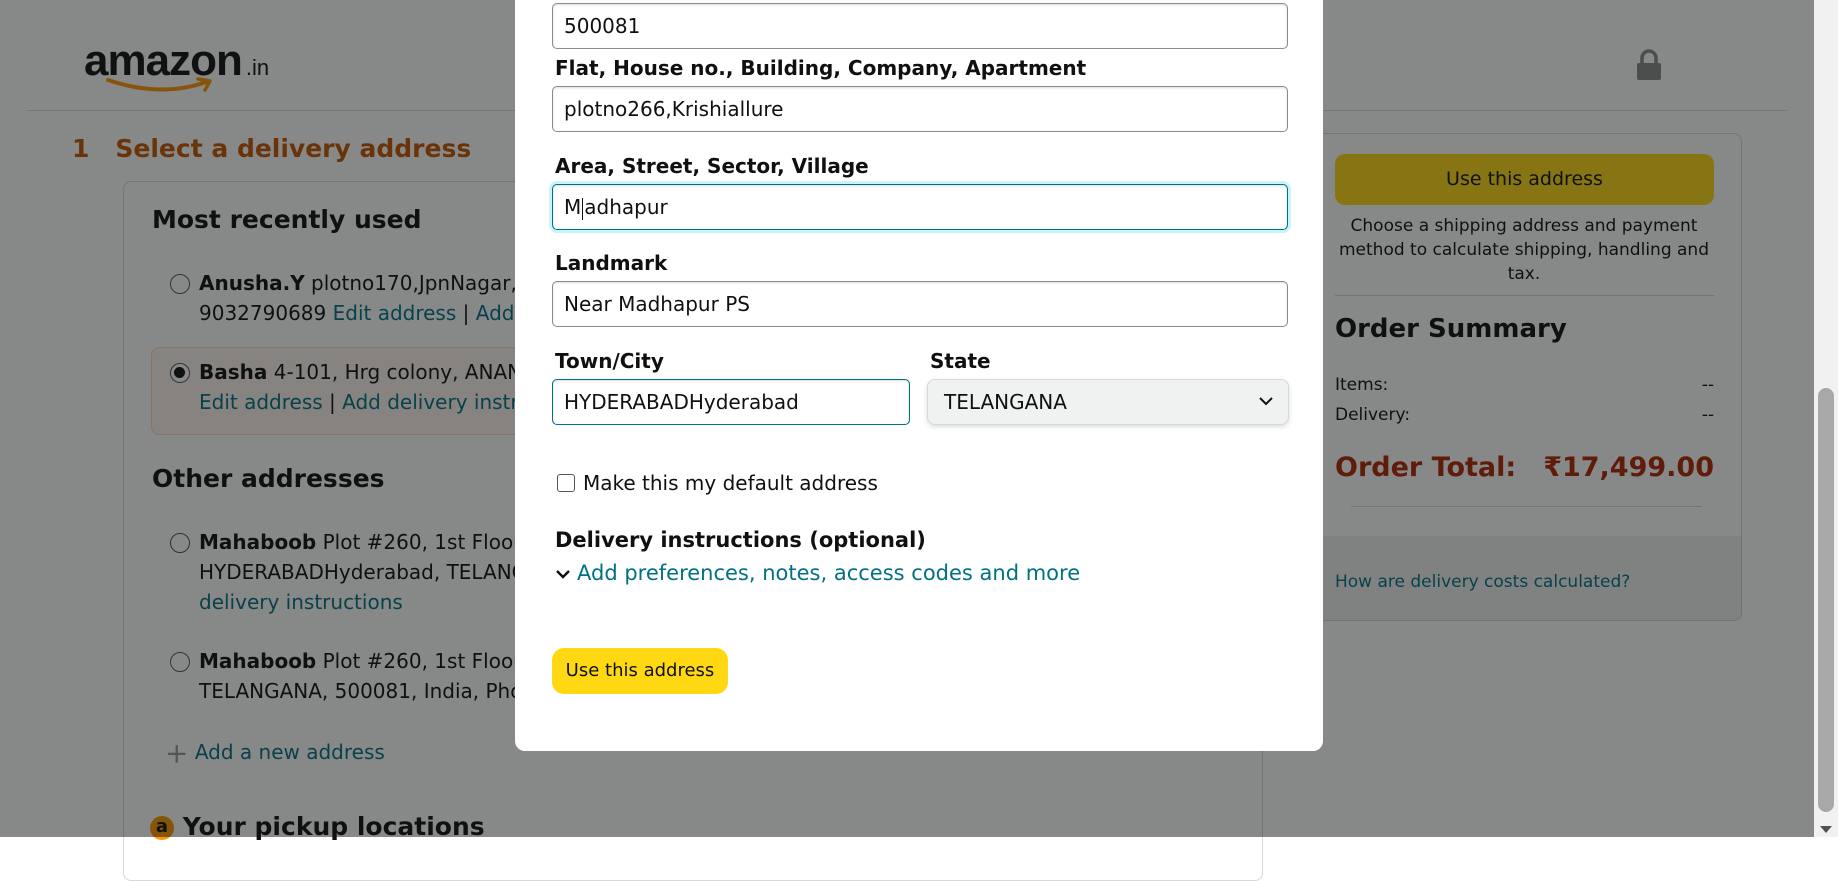 This screenshot has width=1838, height=881. I want to click on city-label: Town/City, so click(609, 361).